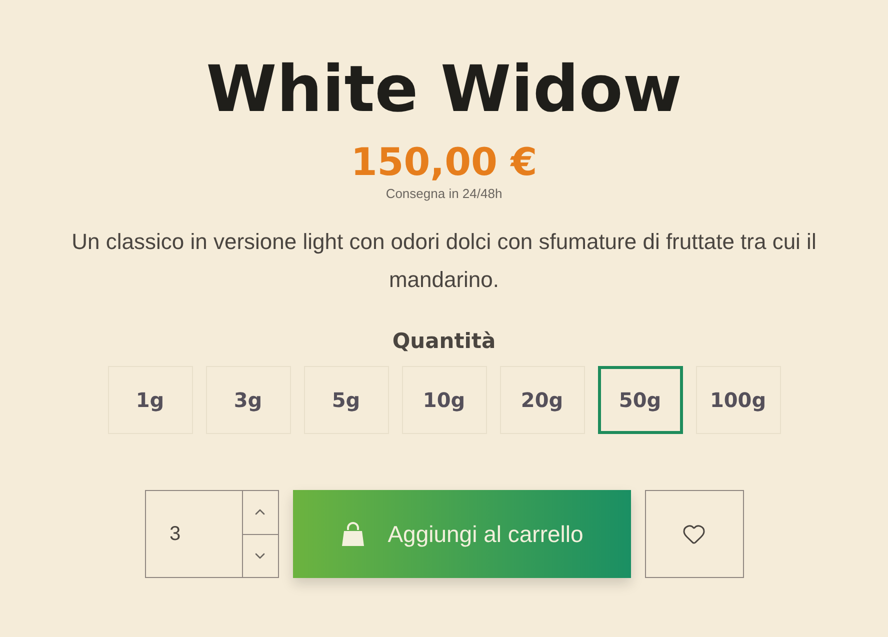  I want to click on shopping-bag-icon, so click(353, 534).